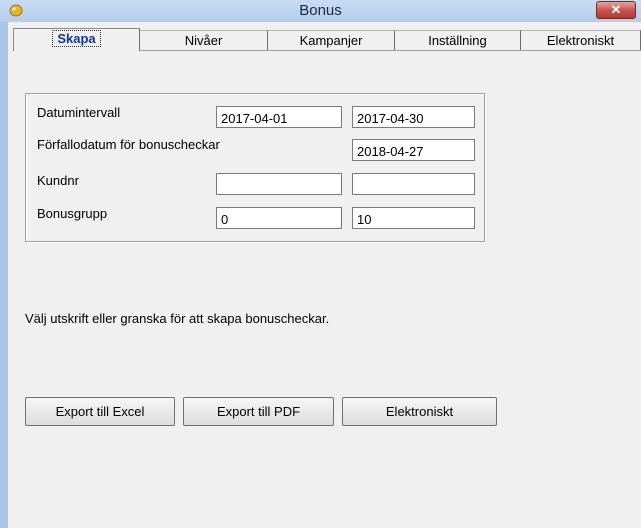 This screenshot has height=528, width=641. I want to click on close-icon: ✕, so click(616, 9).